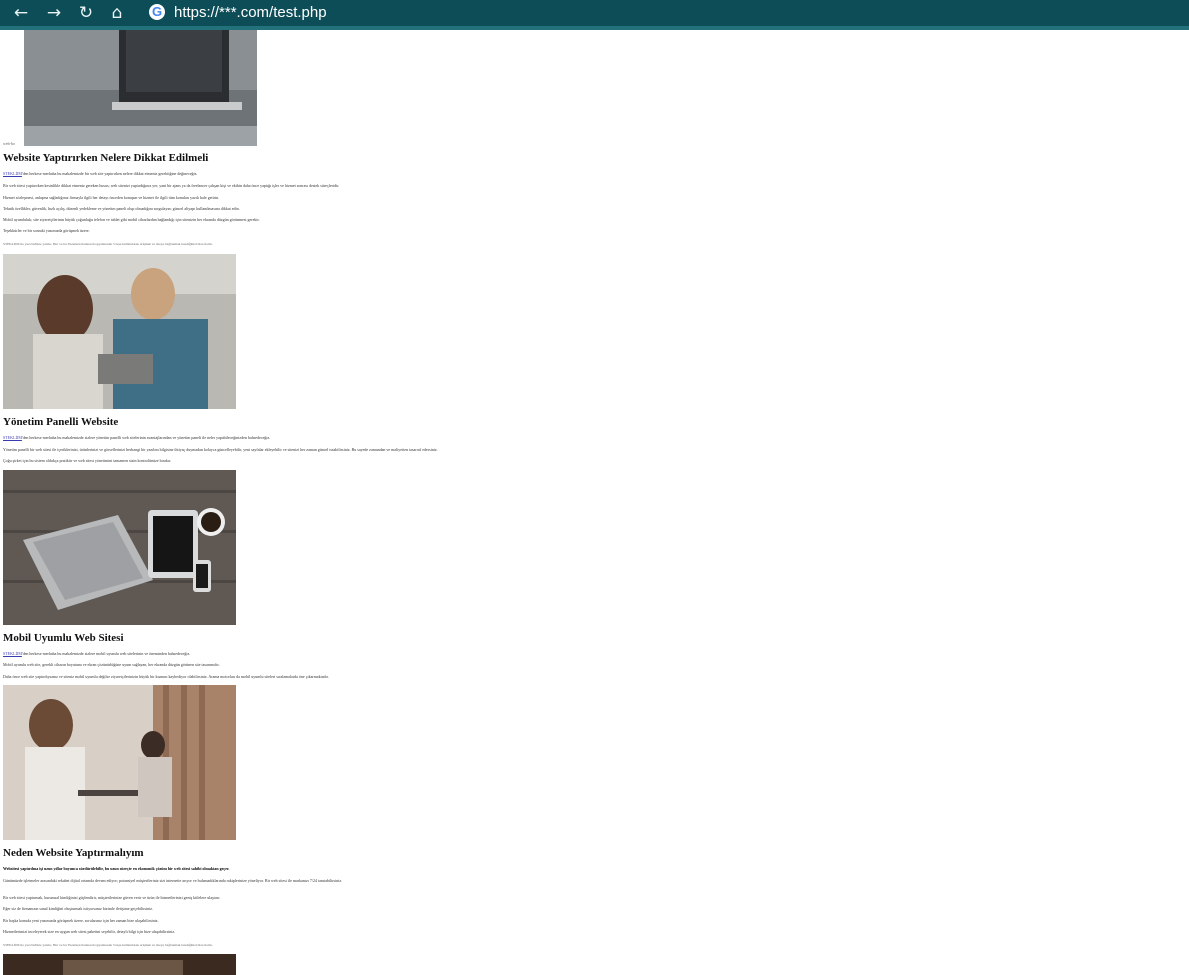 The width and height of the screenshot is (1189, 975). What do you see at coordinates (73, 853) in the screenshot?
I see `section-title: Neden Website Yaptırmalıyım` at bounding box center [73, 853].